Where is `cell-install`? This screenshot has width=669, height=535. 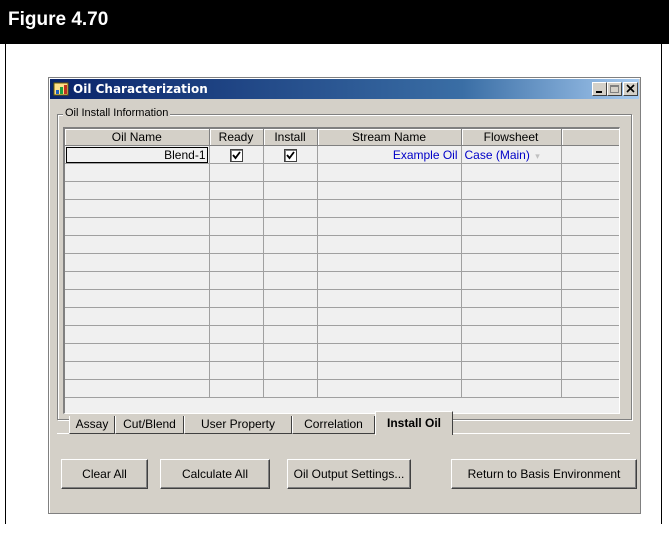 cell-install is located at coordinates (290, 154).